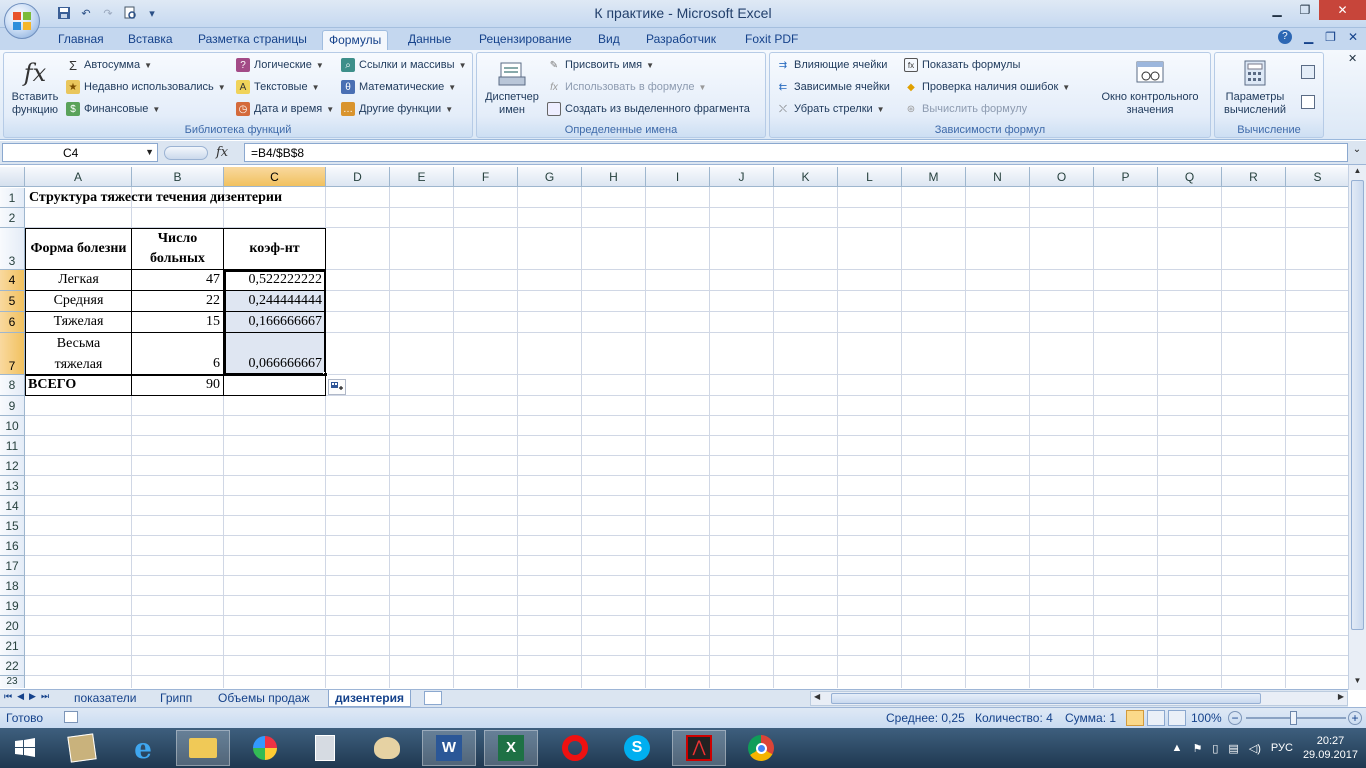  Describe the element at coordinates (12, 218) in the screenshot. I see `row-header: 2` at that location.